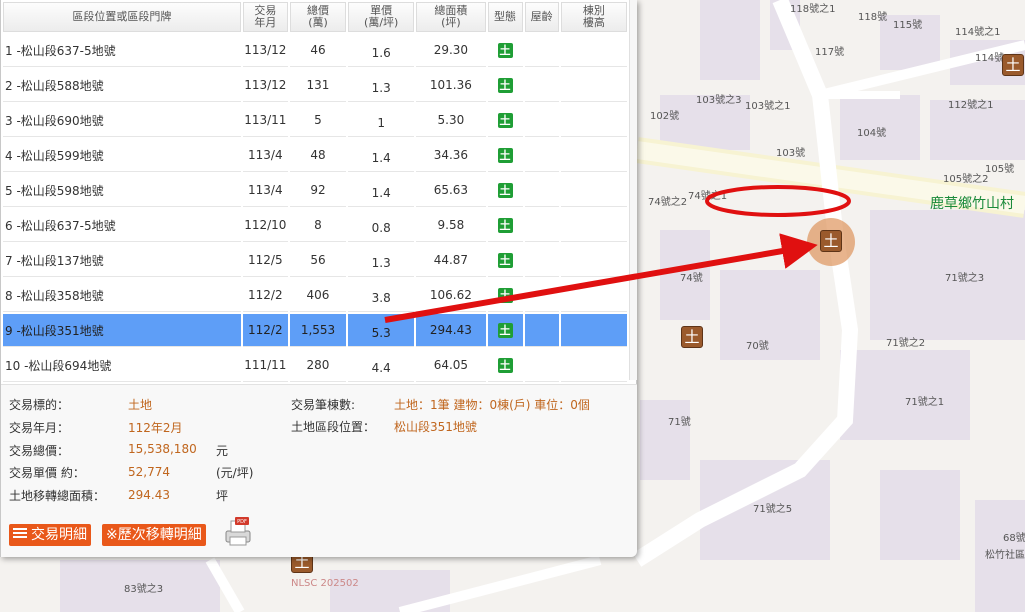 This screenshot has width=1025, height=612. I want to click on cell-area: 34.36, so click(451, 155).